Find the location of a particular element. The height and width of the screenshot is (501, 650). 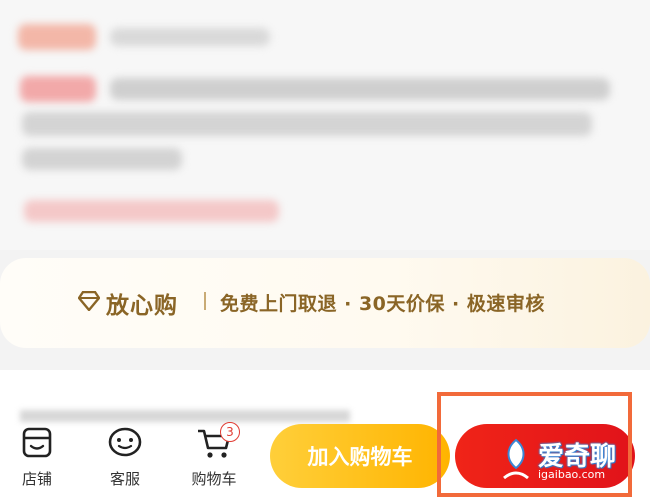

divider is located at coordinates (205, 301).